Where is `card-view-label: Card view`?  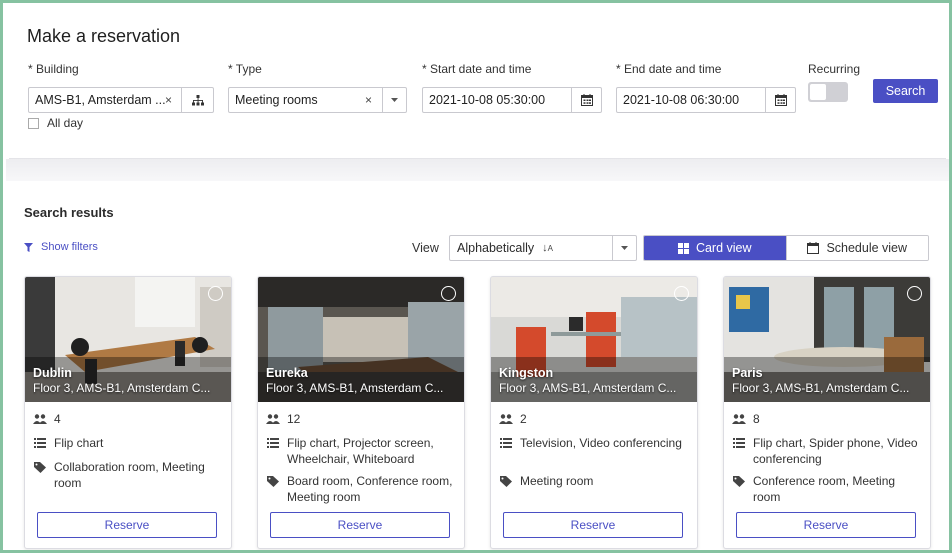 card-view-label: Card view is located at coordinates (723, 248).